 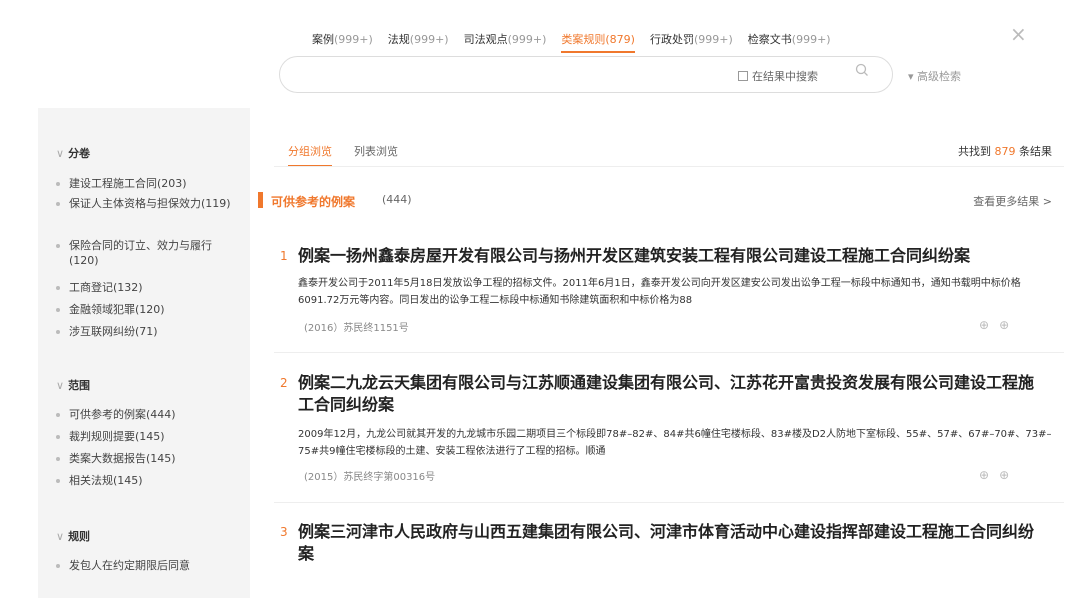 I want to click on group-name: 可供参考的例案, so click(x=313, y=202).